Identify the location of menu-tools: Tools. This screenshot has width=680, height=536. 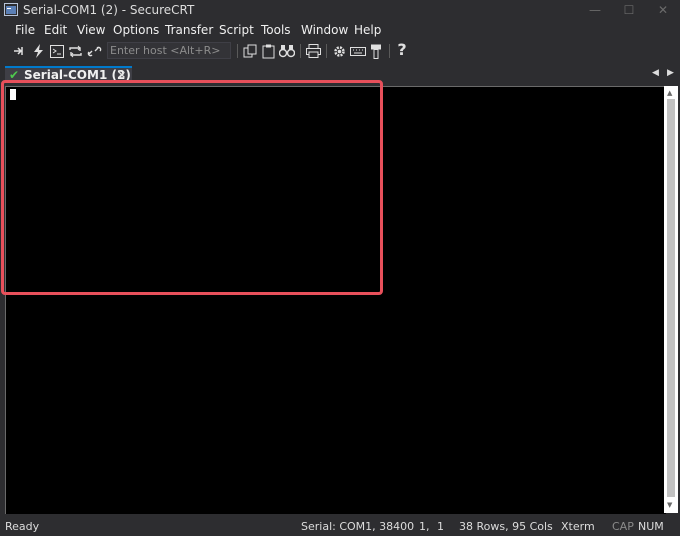
(276, 30).